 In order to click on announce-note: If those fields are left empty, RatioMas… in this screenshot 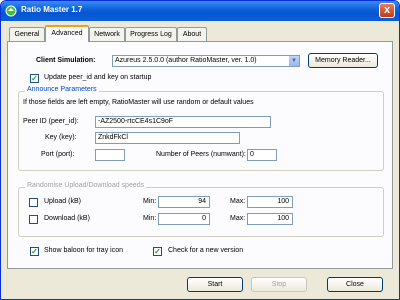, I will do `click(138, 102)`.